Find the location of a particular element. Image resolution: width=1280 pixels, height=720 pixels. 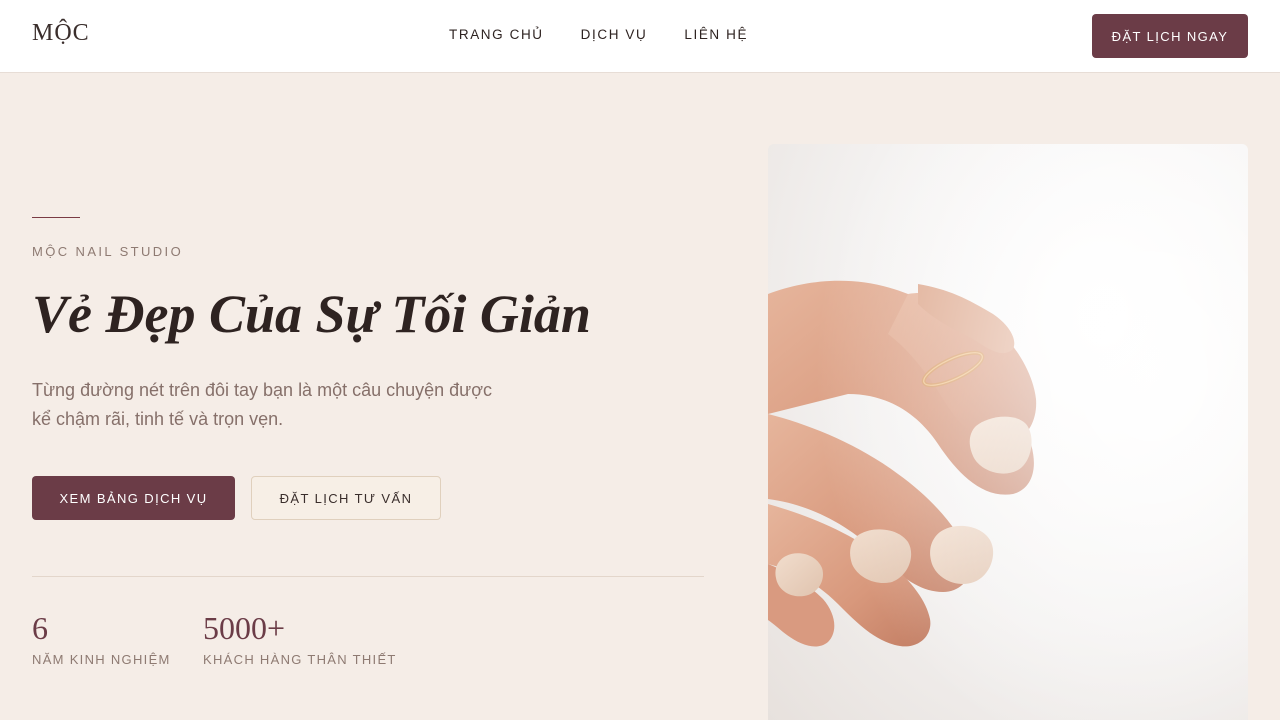

book-consultation-button: ĐẶT LỊCH TƯ VẤN is located at coordinates (346, 498).